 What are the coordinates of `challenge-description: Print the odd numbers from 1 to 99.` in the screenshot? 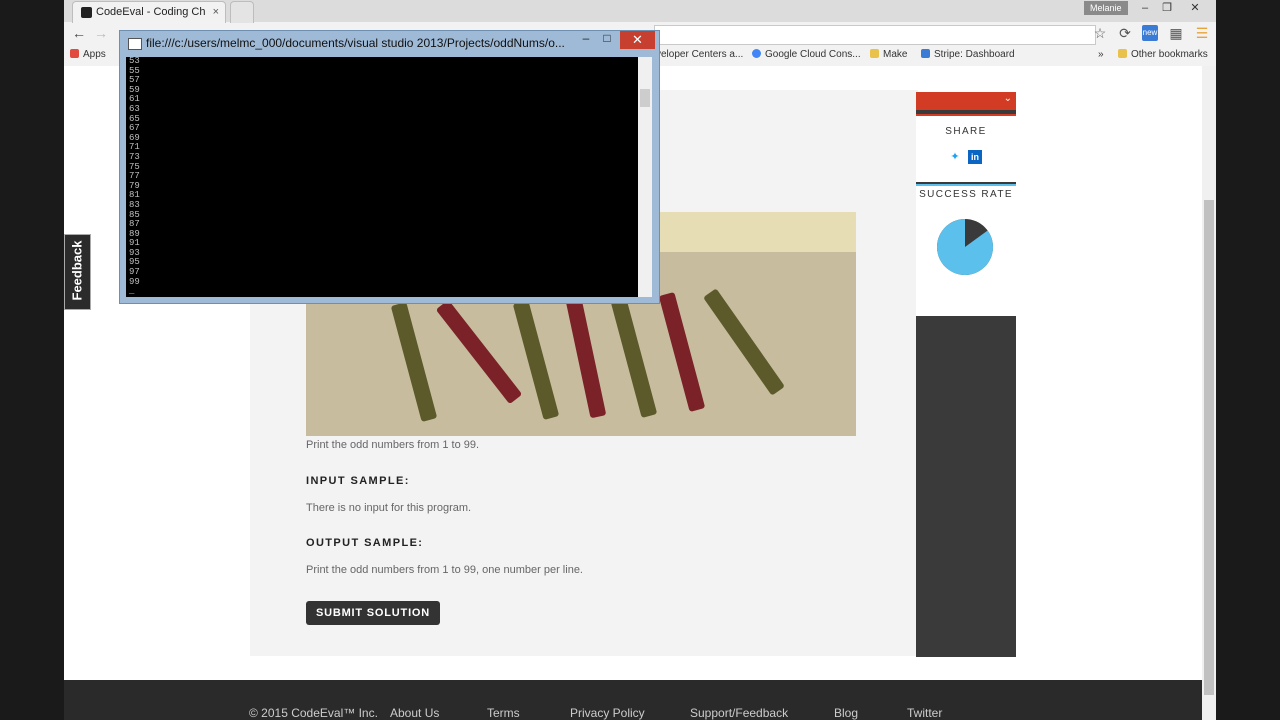 It's located at (393, 445).